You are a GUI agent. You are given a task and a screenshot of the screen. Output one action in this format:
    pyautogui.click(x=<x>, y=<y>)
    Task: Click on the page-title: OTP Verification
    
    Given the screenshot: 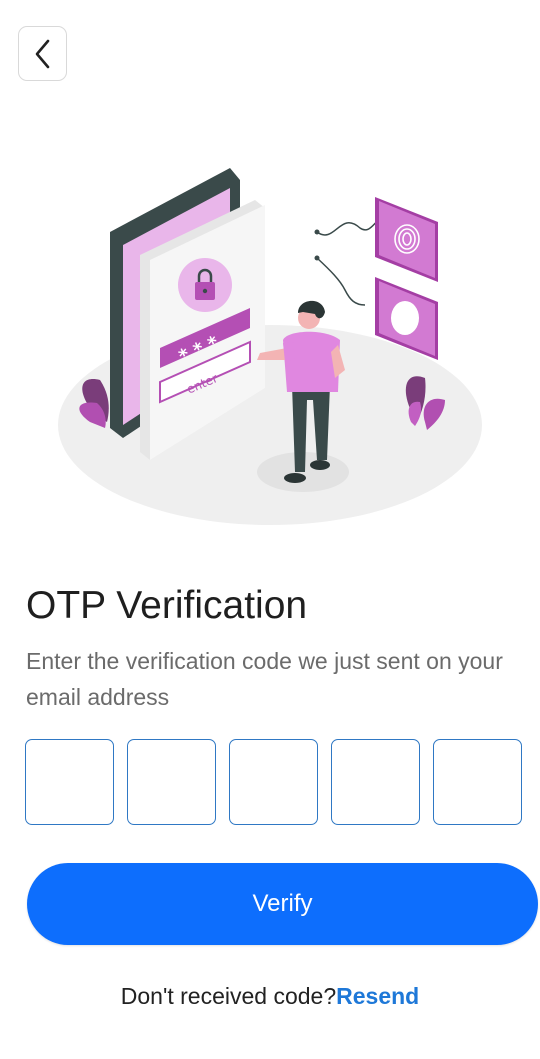 What is the action you would take?
    pyautogui.click(x=167, y=605)
    